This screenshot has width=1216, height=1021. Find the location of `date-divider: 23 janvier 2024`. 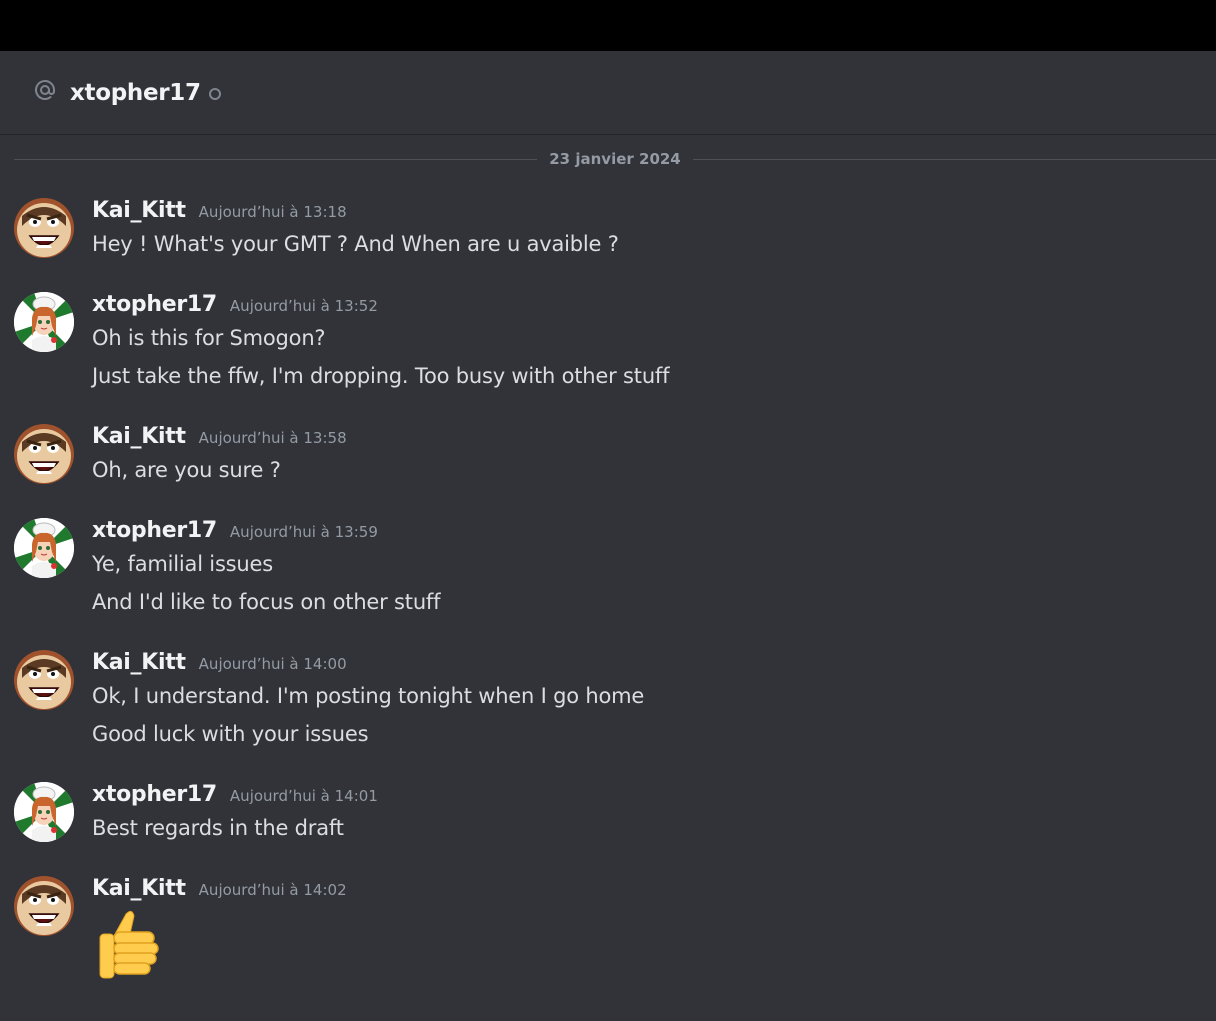

date-divider: 23 janvier 2024 is located at coordinates (615, 159).